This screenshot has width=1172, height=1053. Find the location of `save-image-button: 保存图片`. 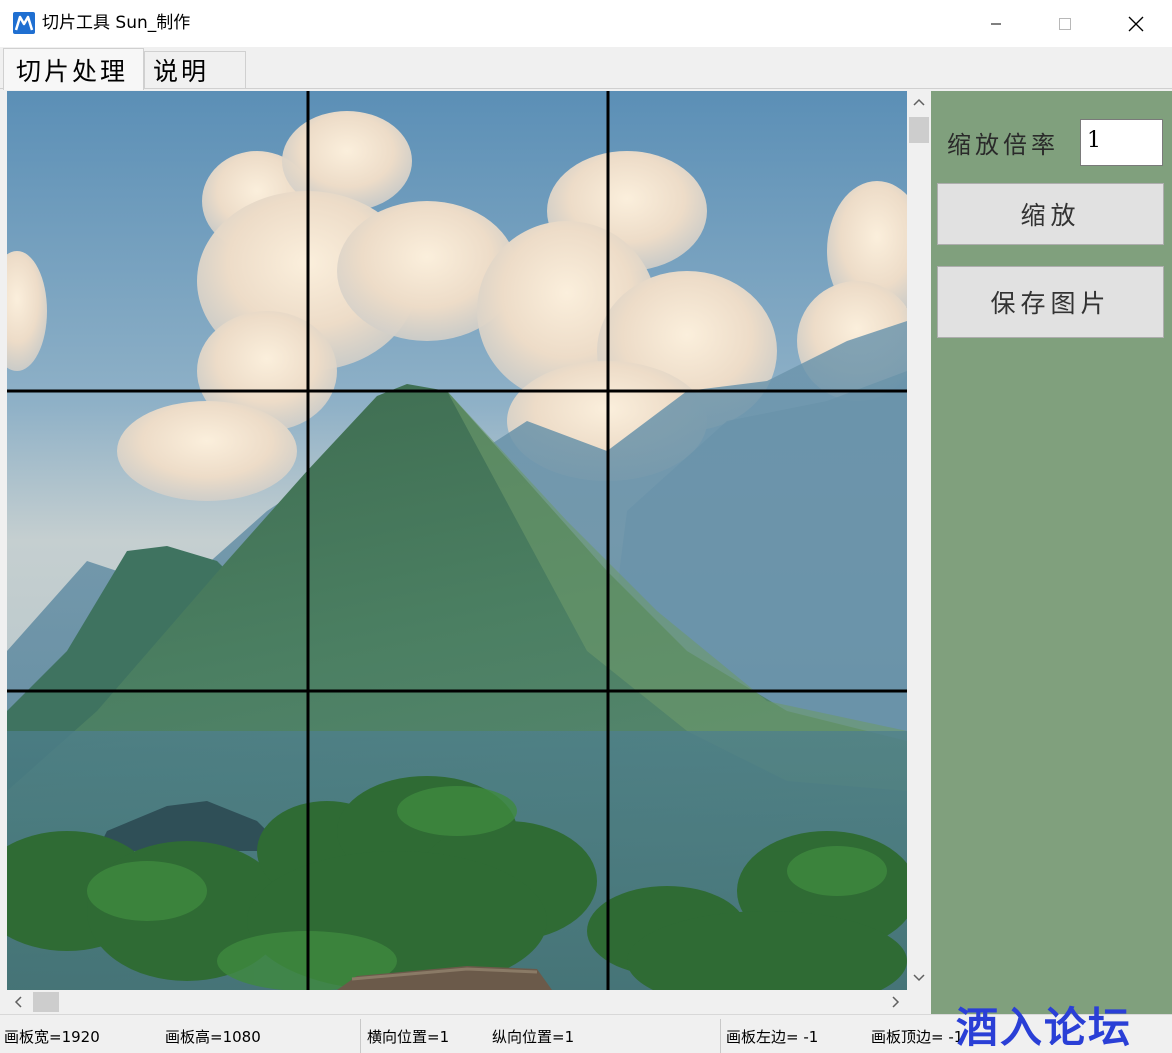

save-image-button: 保存图片 is located at coordinates (1050, 302).